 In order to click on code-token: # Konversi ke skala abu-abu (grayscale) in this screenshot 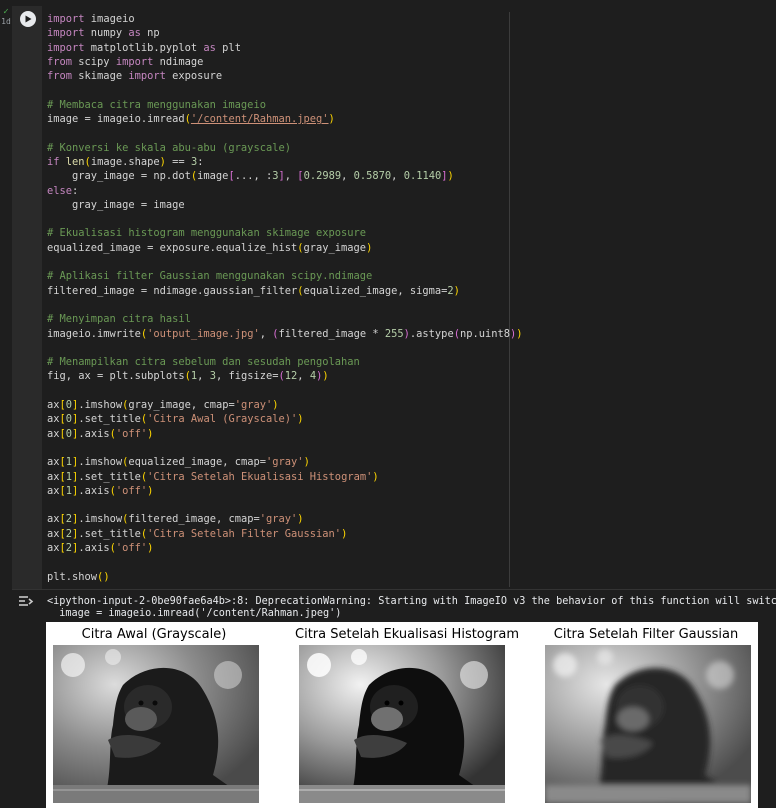, I will do `click(169, 147)`.